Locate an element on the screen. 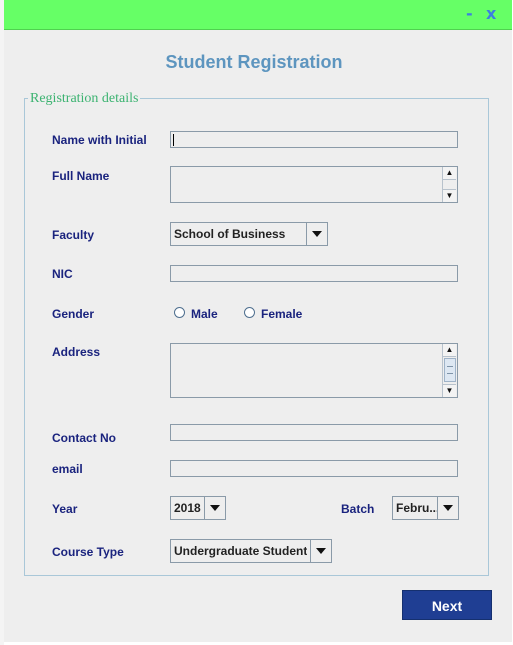 This screenshot has height=645, width=513. text-caret is located at coordinates (173, 140).